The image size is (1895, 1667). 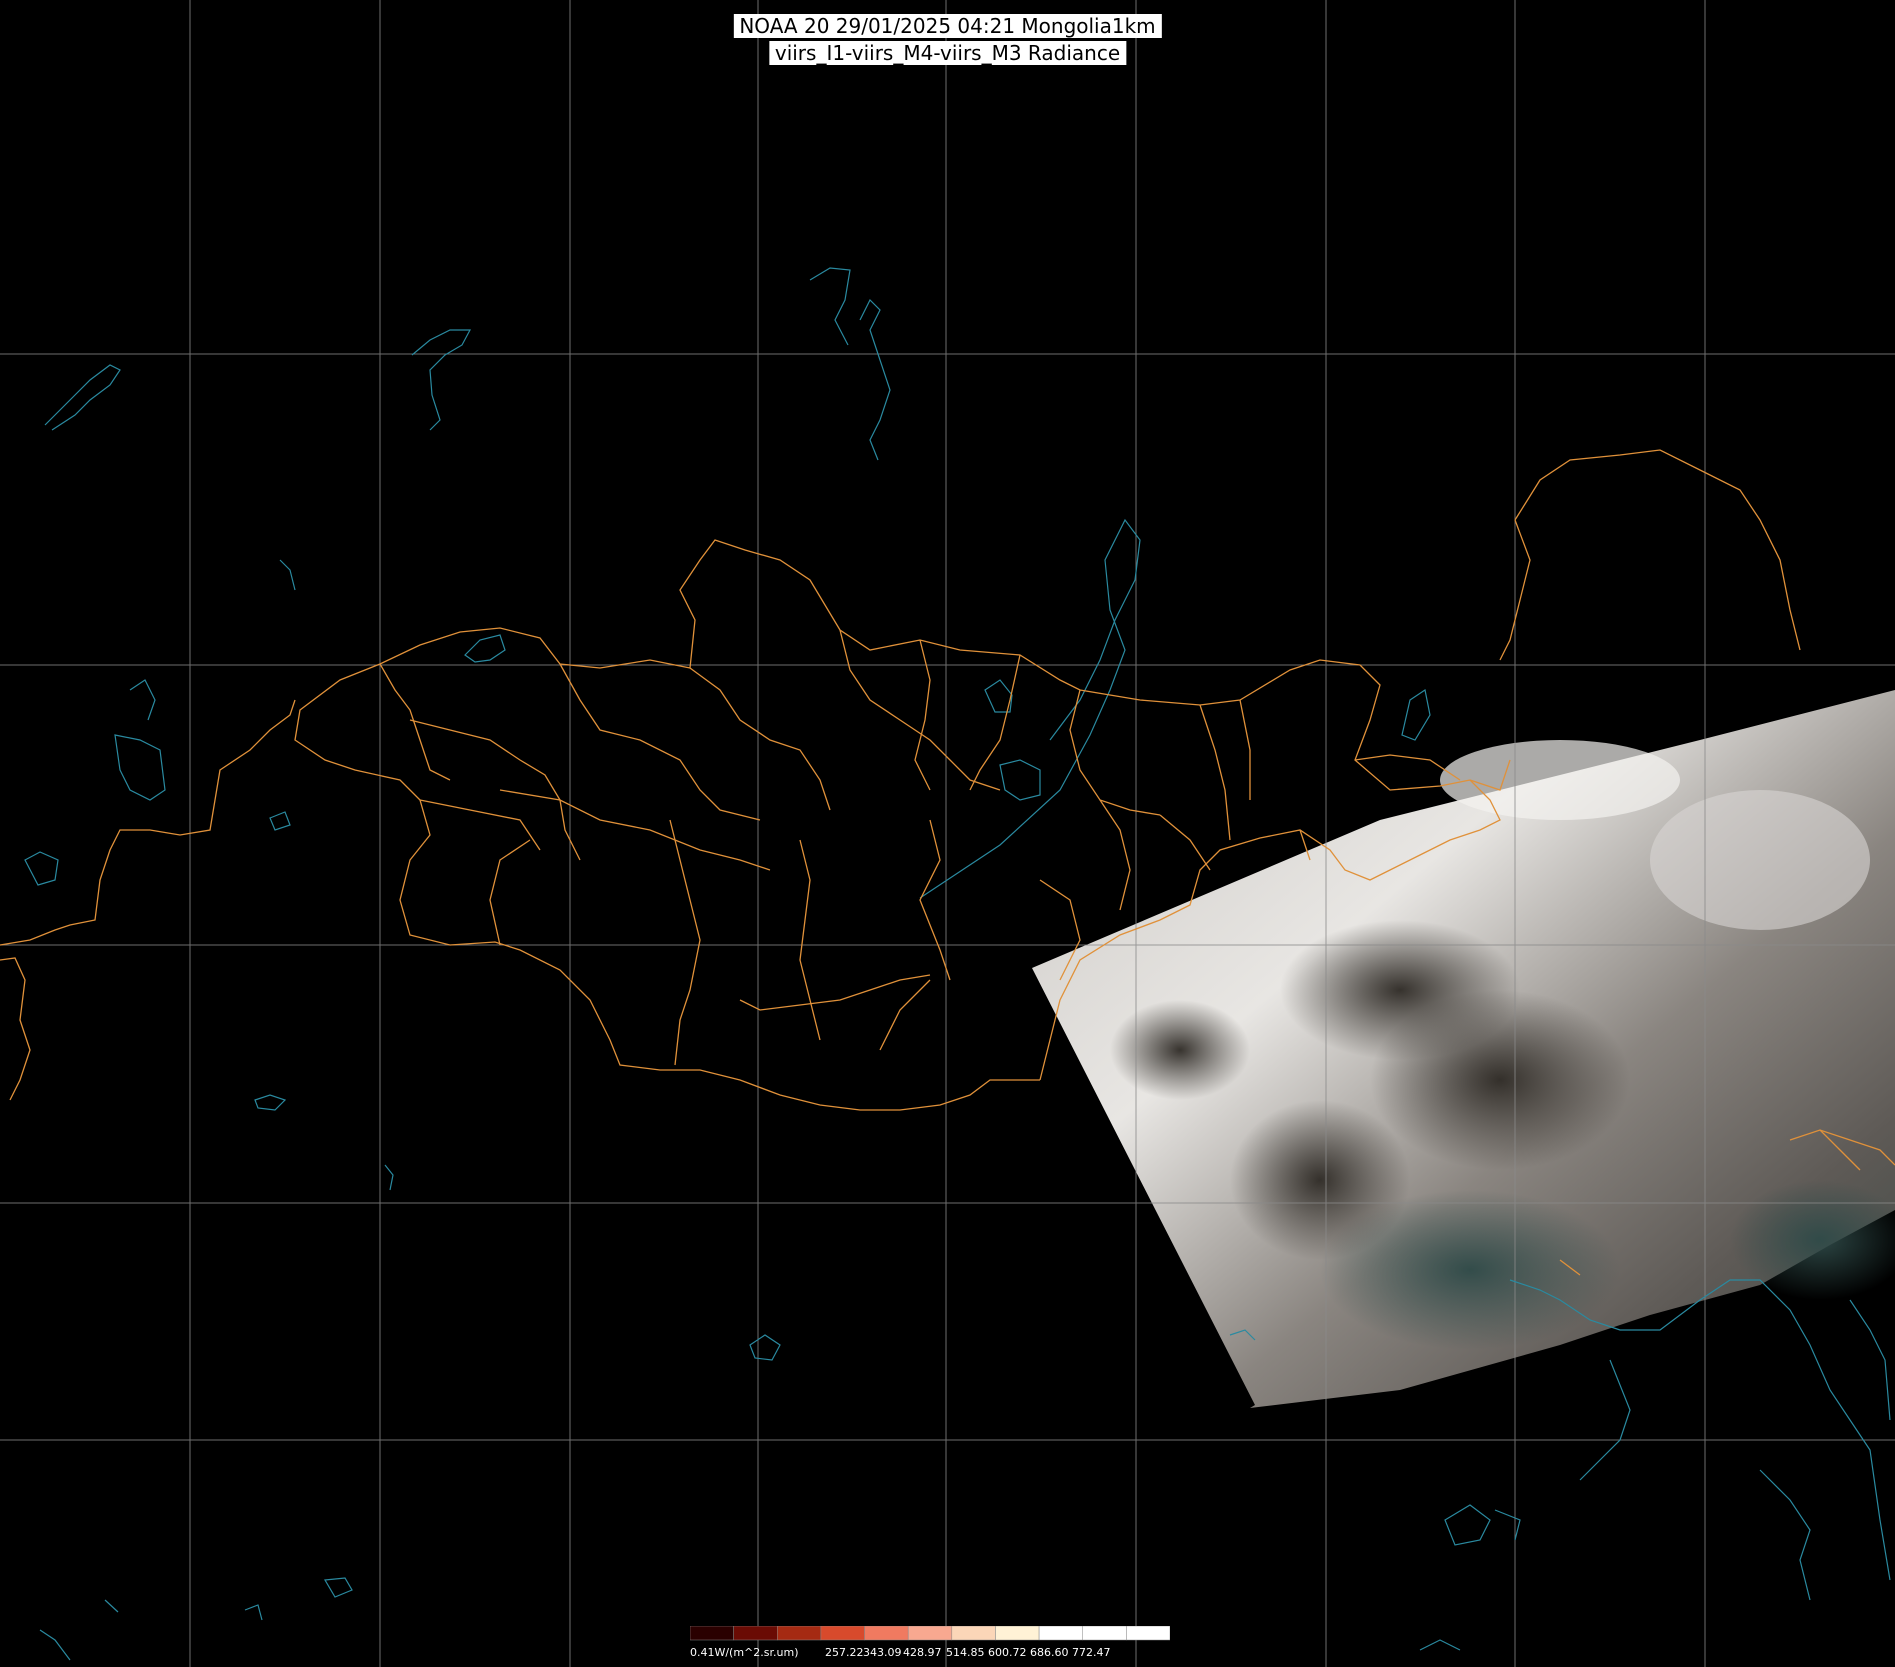 What do you see at coordinates (1049, 1652) in the screenshot?
I see `colorbar-label: 686.60` at bounding box center [1049, 1652].